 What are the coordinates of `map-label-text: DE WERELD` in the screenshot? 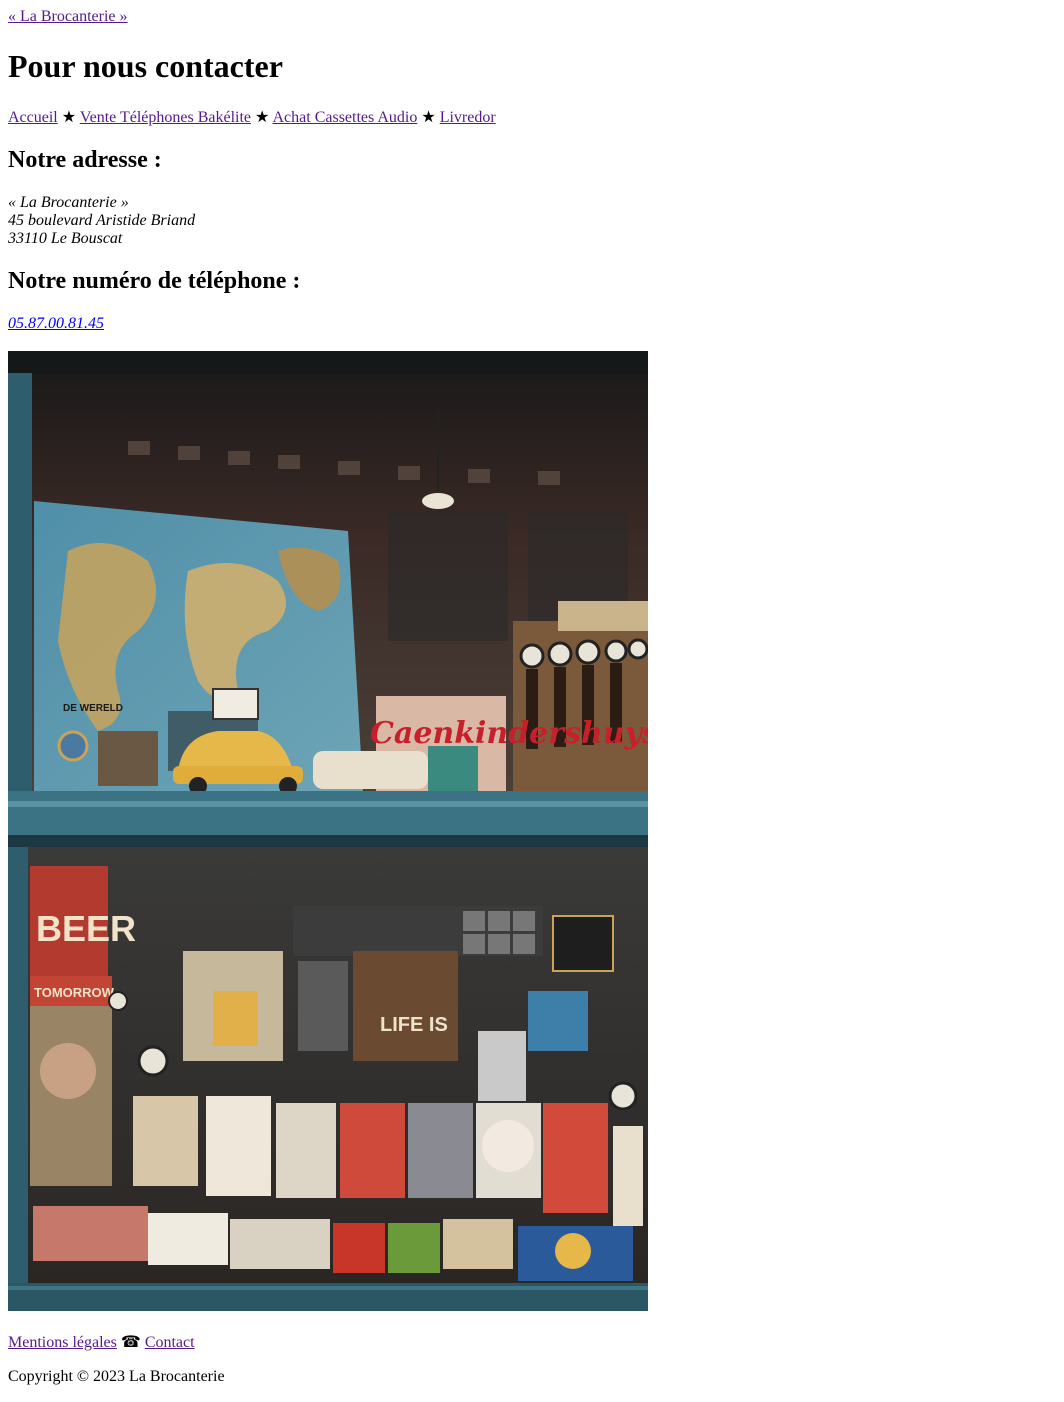 It's located at (93, 708).